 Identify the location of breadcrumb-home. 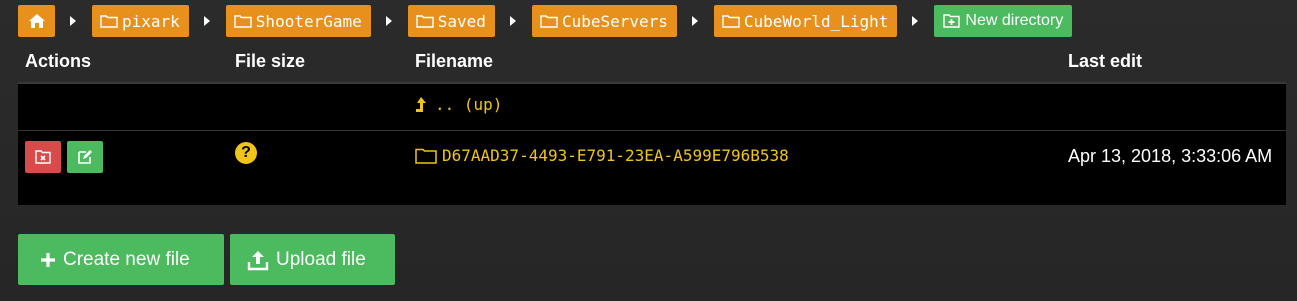
(36, 21).